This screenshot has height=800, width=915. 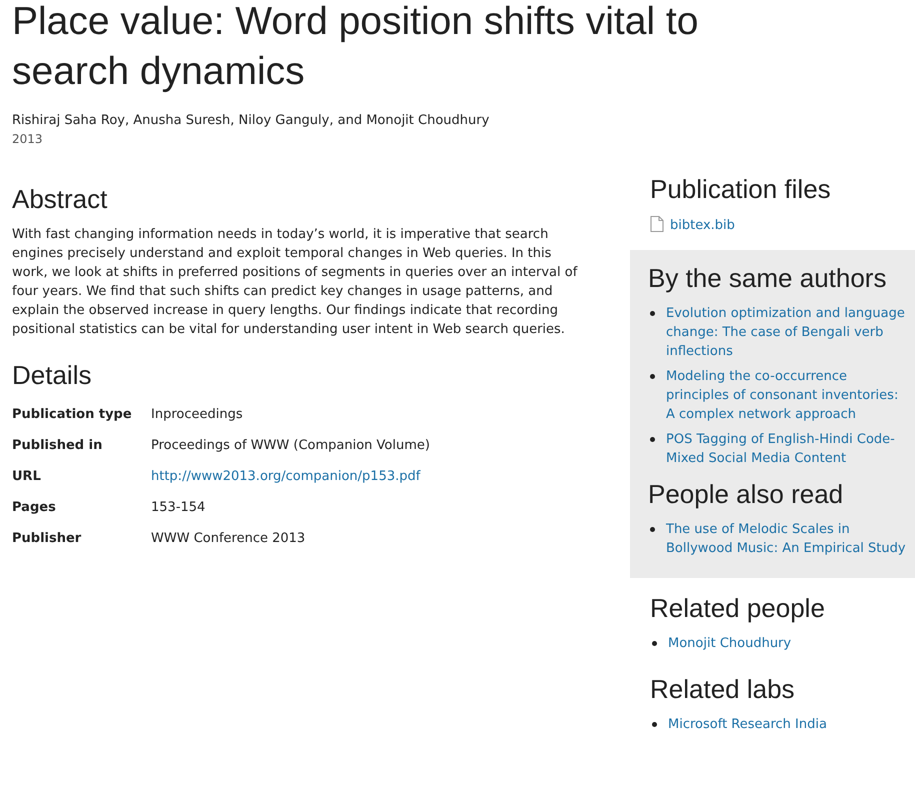 I want to click on section-heading: Related people, so click(x=738, y=608).